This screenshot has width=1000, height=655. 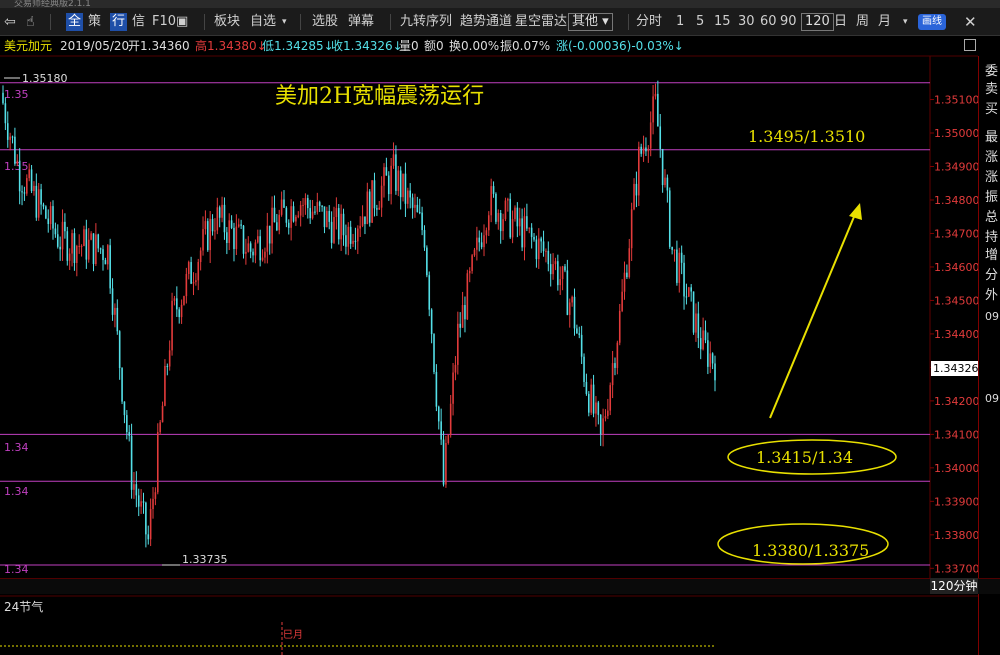 What do you see at coordinates (806, 136) in the screenshot?
I see `resistance-annotation: 1.3495/1.3510` at bounding box center [806, 136].